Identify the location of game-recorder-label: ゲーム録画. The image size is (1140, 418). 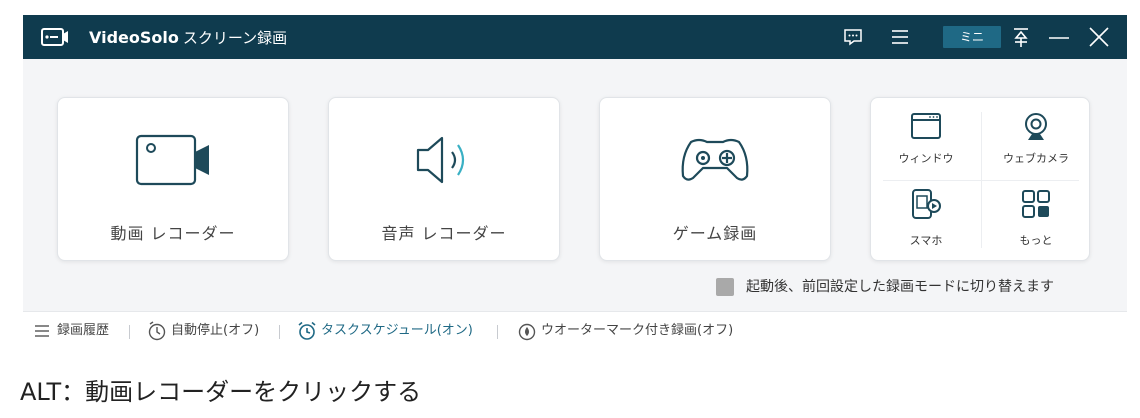
(715, 233).